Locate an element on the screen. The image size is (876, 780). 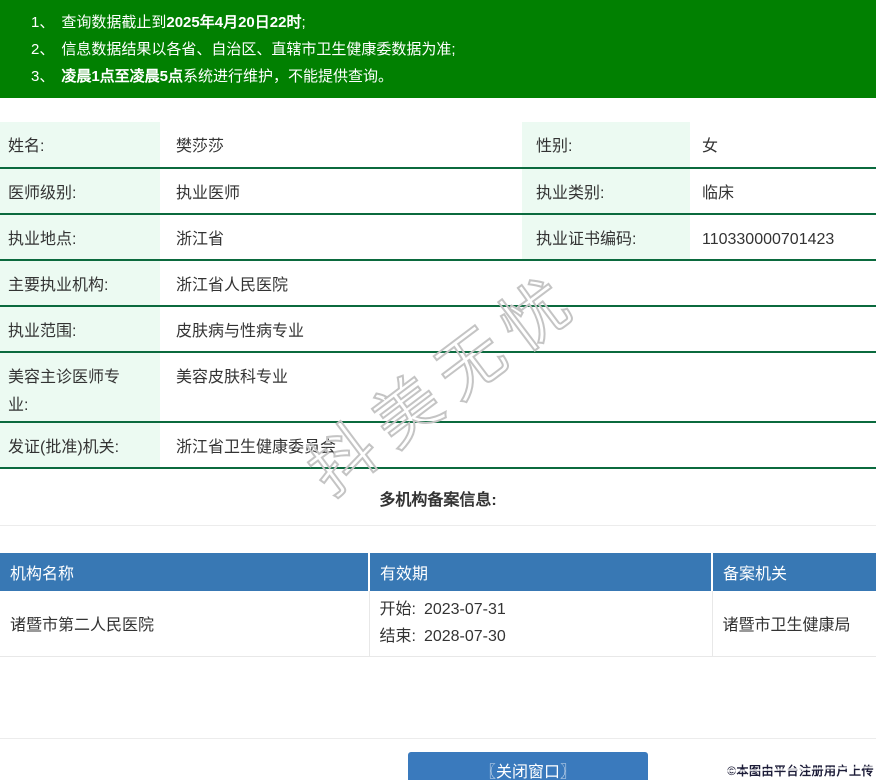
filing-table-header-row: 机构名称 有效期 备案机关 is located at coordinates (438, 572).